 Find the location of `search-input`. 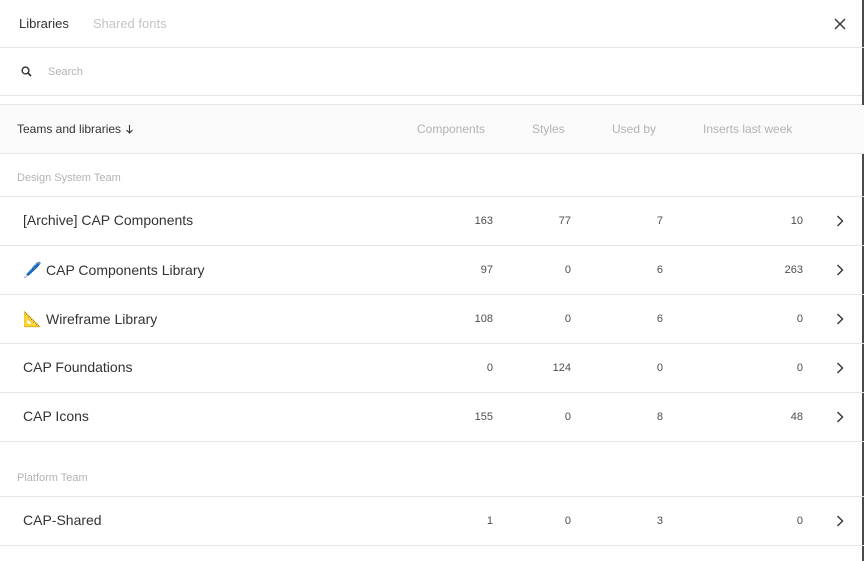

search-input is located at coordinates (248, 71).